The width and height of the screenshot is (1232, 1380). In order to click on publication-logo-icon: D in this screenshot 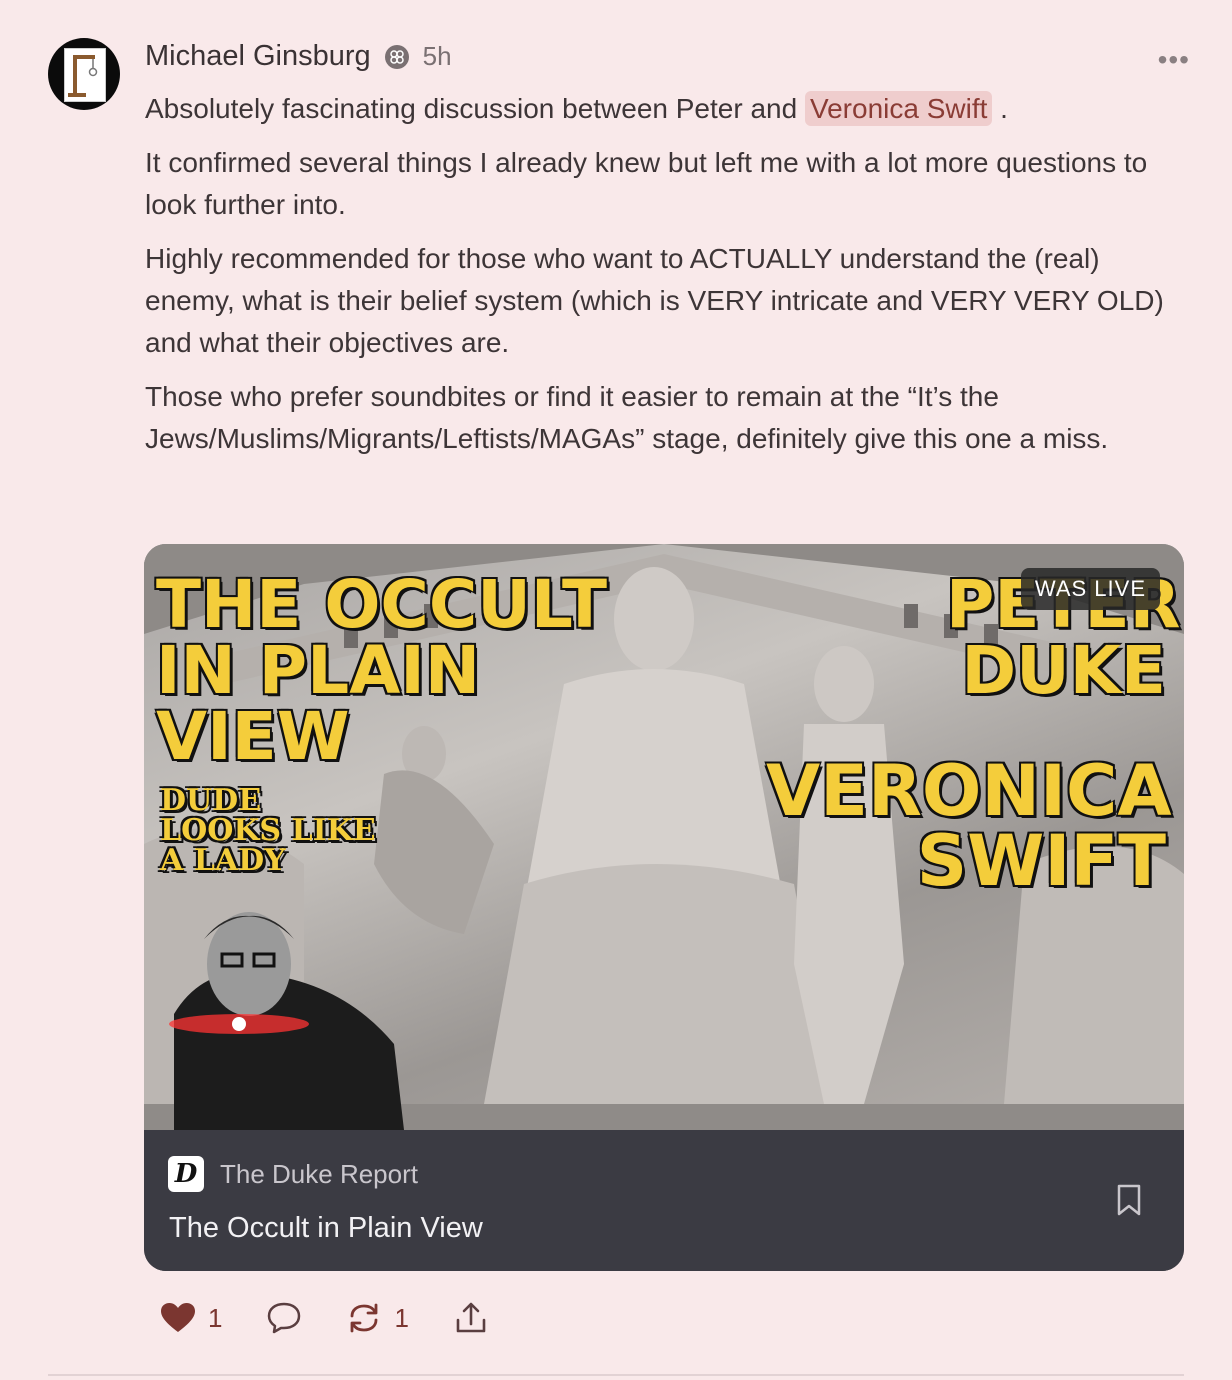, I will do `click(186, 1174)`.